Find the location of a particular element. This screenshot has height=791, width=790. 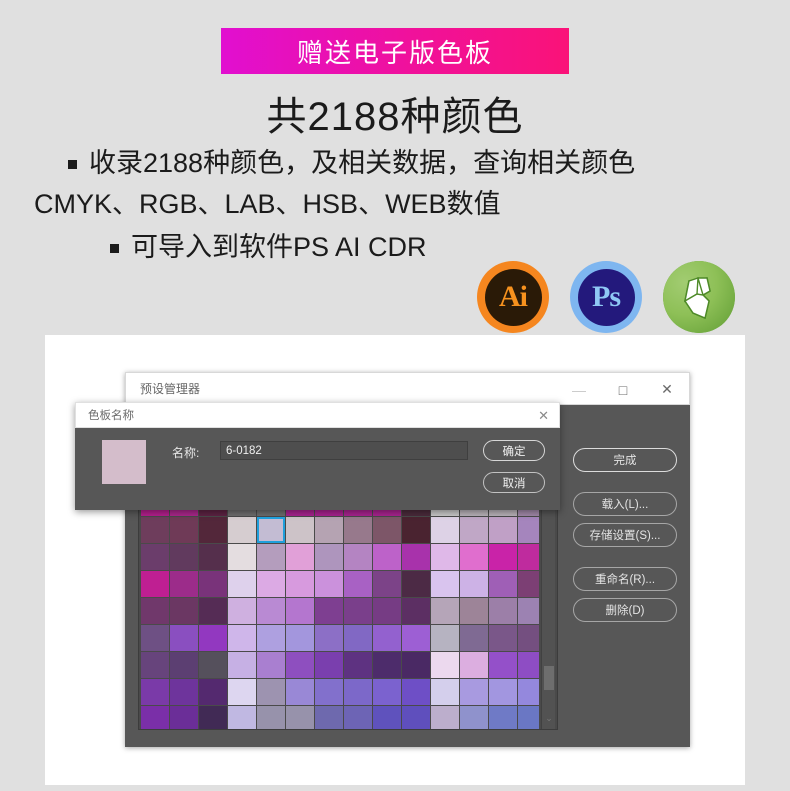

close-icon: ✕ is located at coordinates (543, 416).